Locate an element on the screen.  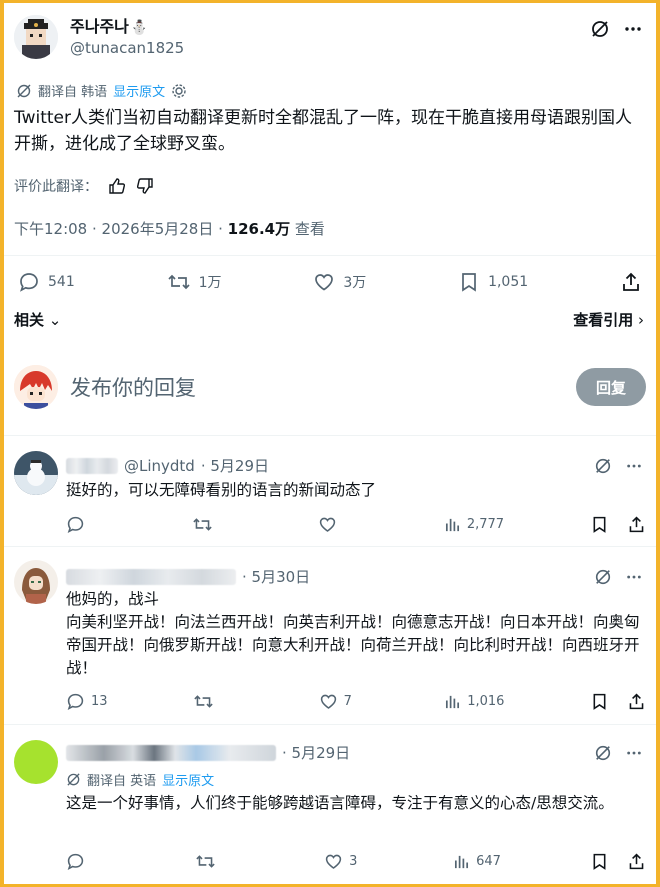
view-count: 1,016 is located at coordinates (486, 701).